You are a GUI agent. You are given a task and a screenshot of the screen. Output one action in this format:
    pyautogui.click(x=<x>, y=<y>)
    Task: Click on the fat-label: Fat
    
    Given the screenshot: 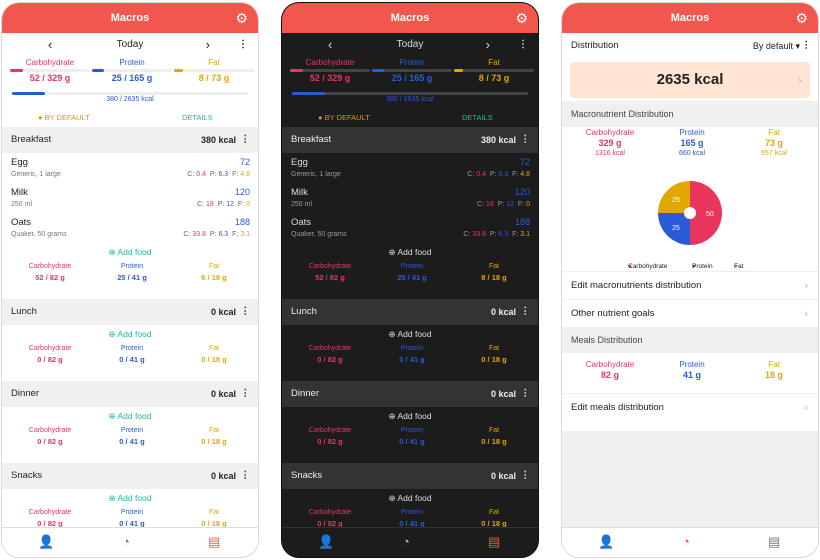 What is the action you would take?
    pyautogui.click(x=494, y=62)
    